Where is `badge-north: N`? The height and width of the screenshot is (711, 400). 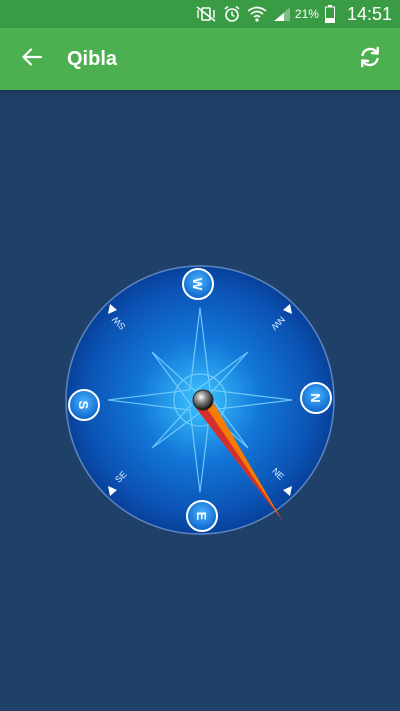 badge-north: N is located at coordinates (316, 398).